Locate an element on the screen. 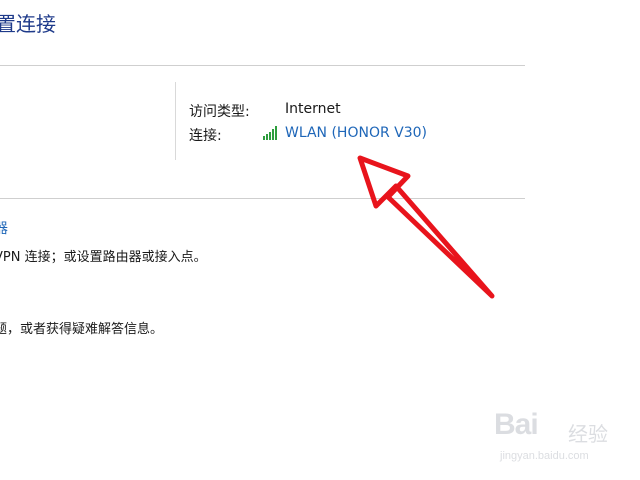 The image size is (640, 480). setup-connection-description: VPN 连接；或设置路由器或接入点。 is located at coordinates (103, 257).